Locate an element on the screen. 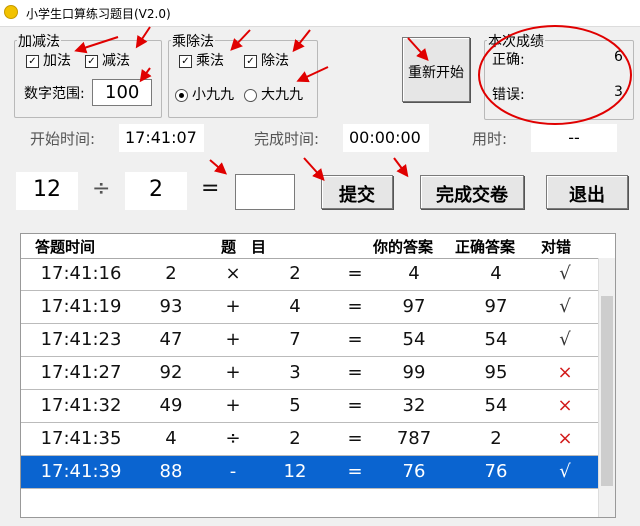 This screenshot has width=640, height=526. cell-ans: 54 is located at coordinates (414, 339).